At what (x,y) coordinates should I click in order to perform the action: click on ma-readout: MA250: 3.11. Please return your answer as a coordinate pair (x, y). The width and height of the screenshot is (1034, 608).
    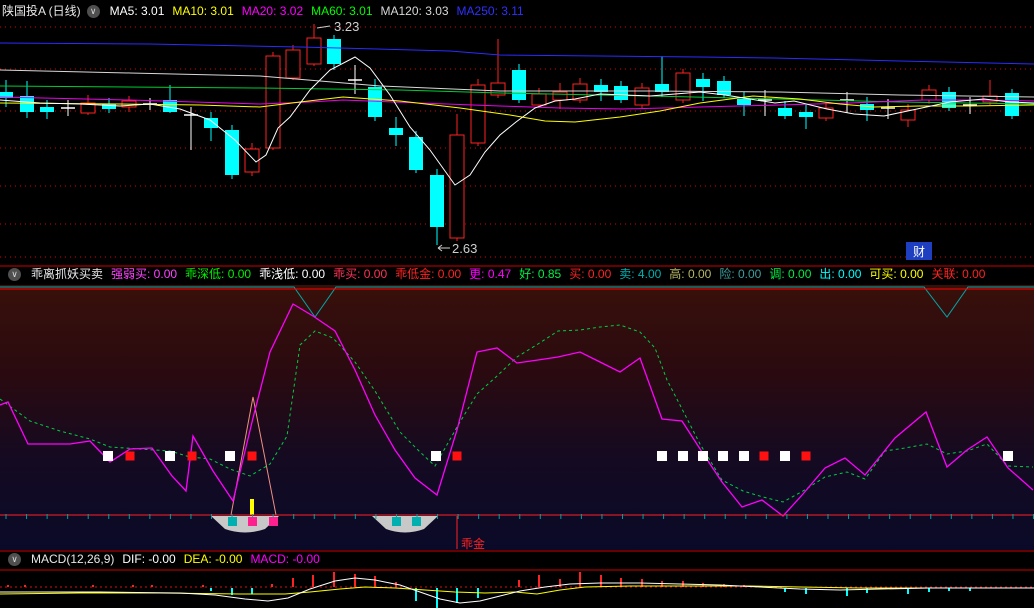
    Looking at the image, I should click on (490, 11).